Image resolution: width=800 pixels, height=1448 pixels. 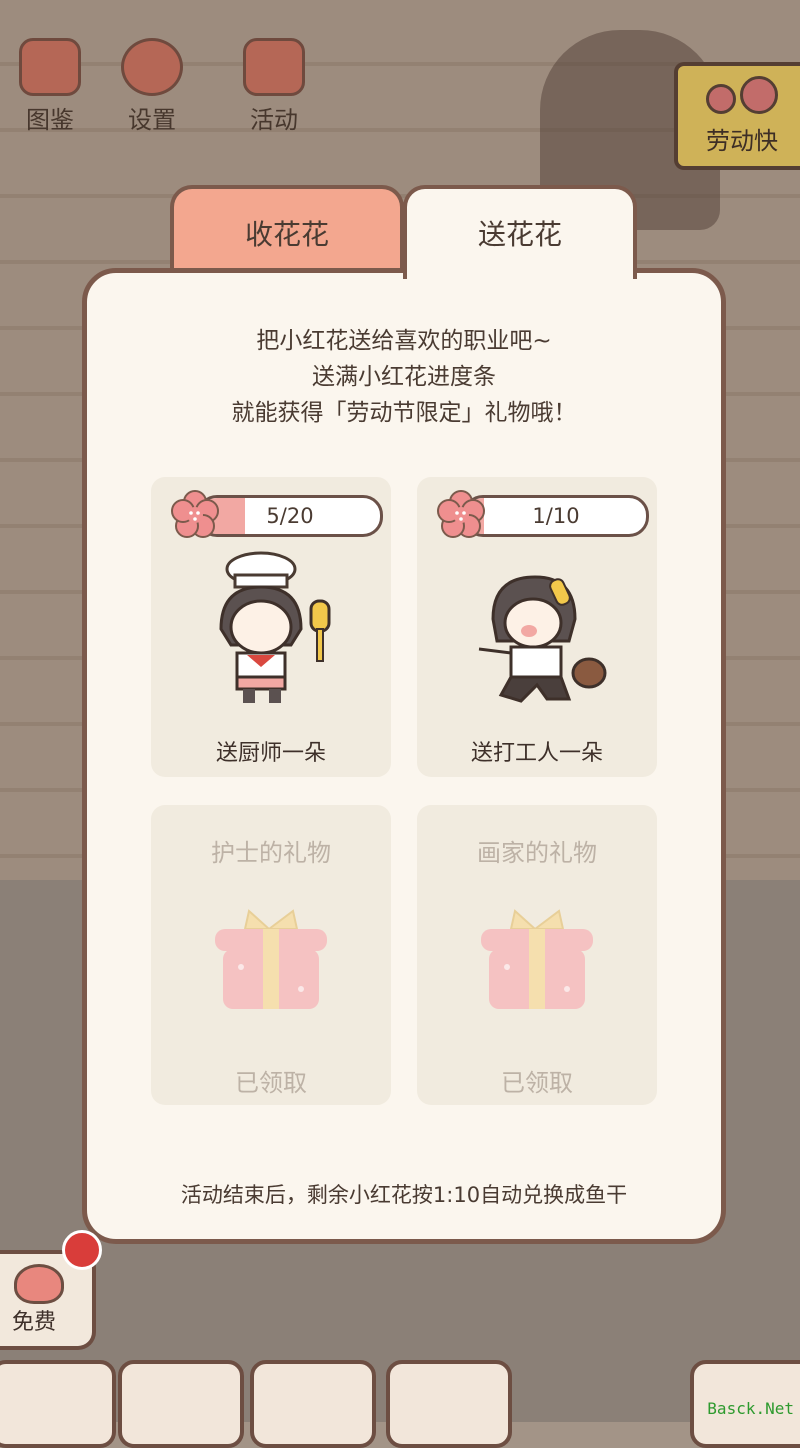 What do you see at coordinates (271, 853) in the screenshot?
I see `nurse-gift-title: 护士的礼物` at bounding box center [271, 853].